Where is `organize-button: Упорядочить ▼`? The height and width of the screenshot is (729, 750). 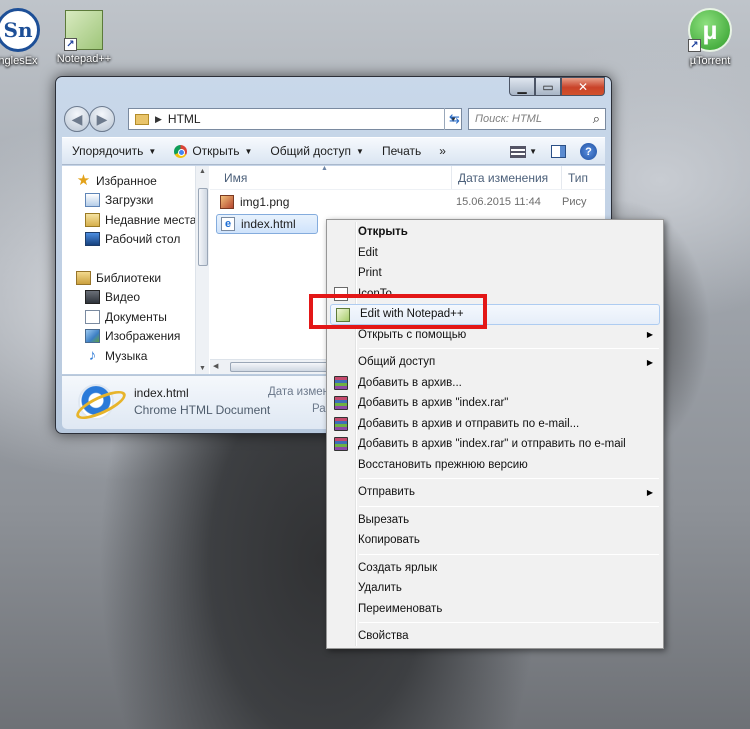 organize-button: Упорядочить ▼ is located at coordinates (114, 151).